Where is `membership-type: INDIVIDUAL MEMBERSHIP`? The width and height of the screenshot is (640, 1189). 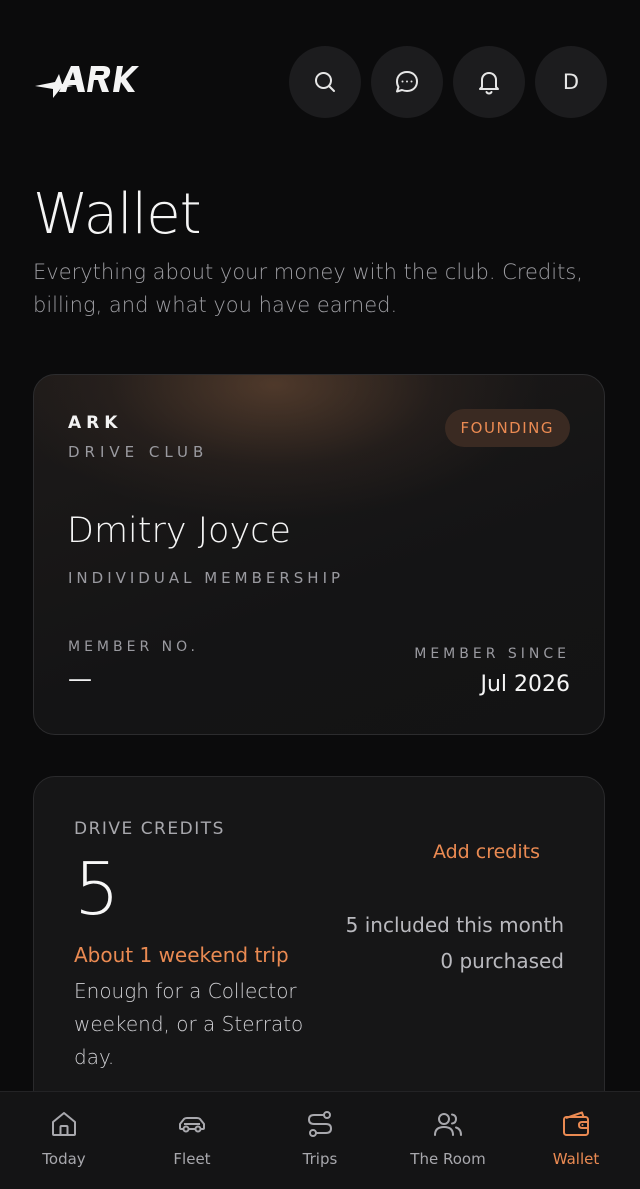
membership-type: INDIVIDUAL MEMBERSHIP is located at coordinates (206, 578).